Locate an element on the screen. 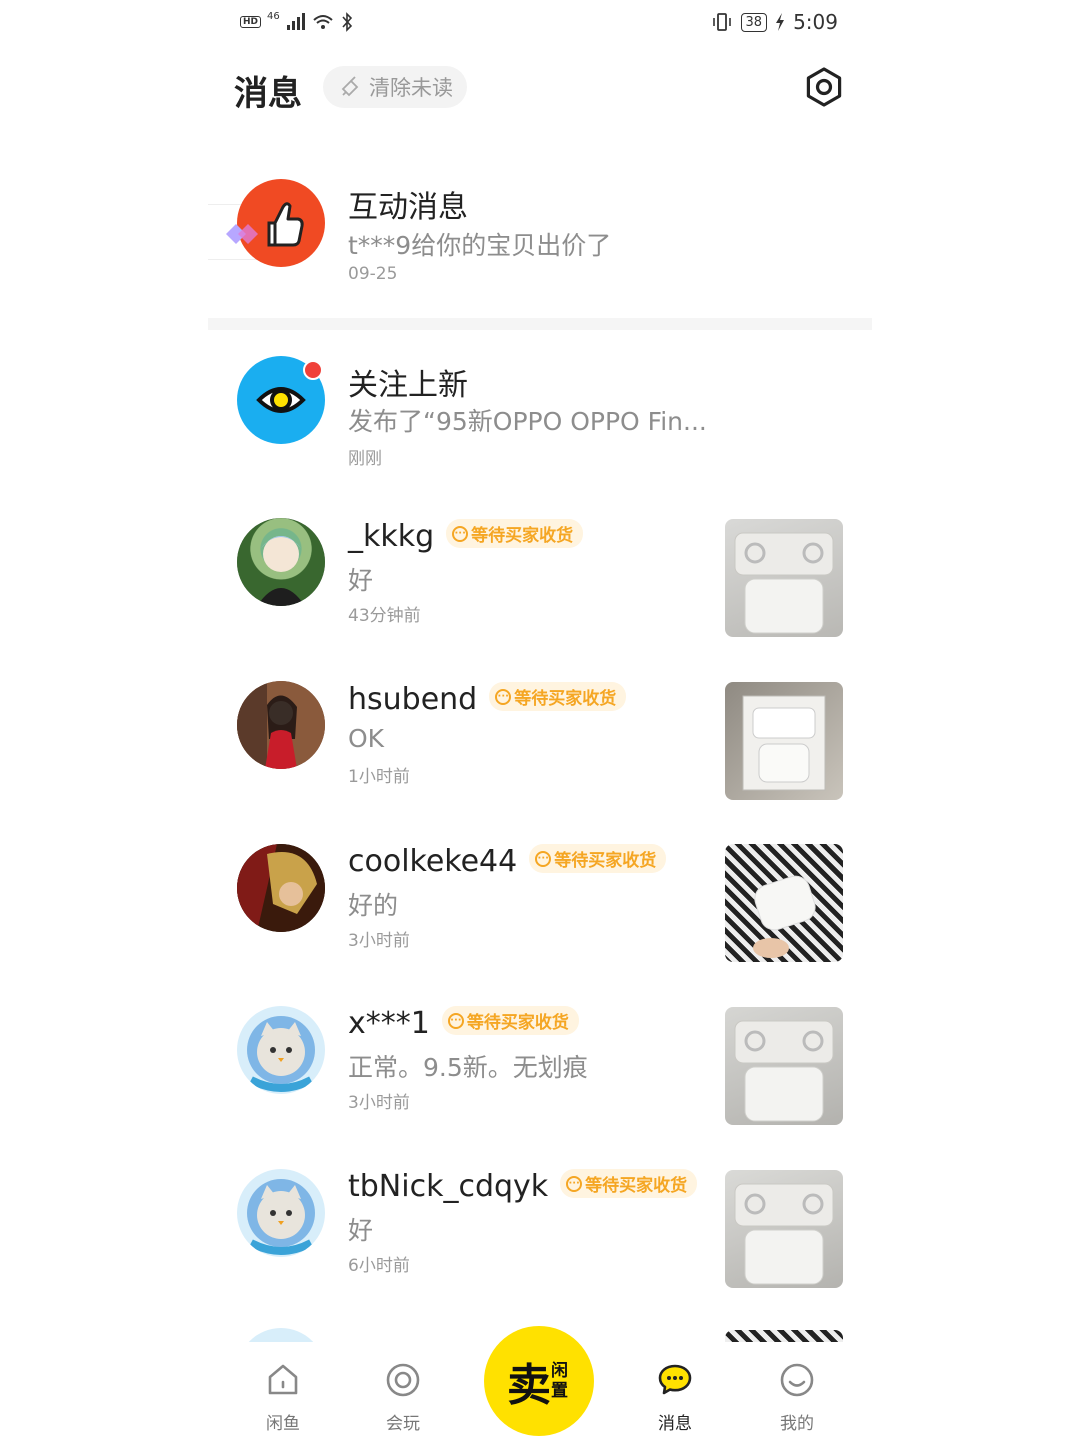  vibrate-icon is located at coordinates (721, 22).